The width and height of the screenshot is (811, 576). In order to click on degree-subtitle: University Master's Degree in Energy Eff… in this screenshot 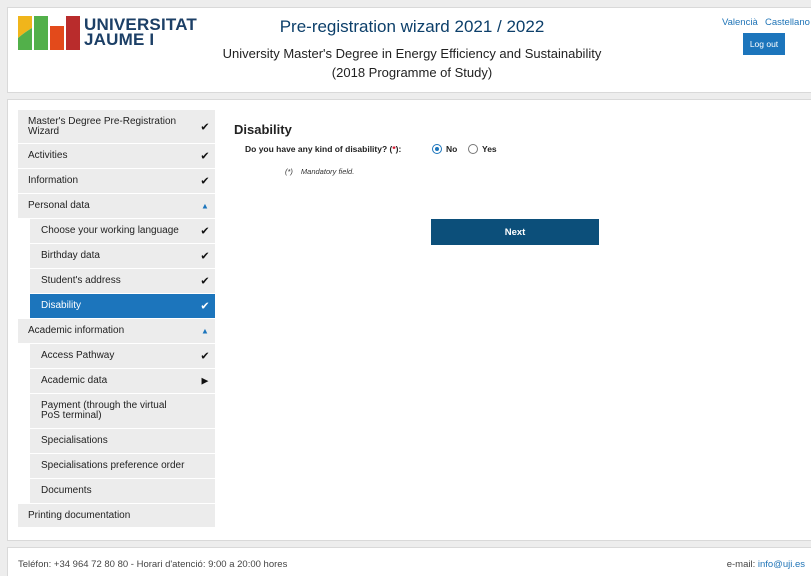, I will do `click(412, 63)`.